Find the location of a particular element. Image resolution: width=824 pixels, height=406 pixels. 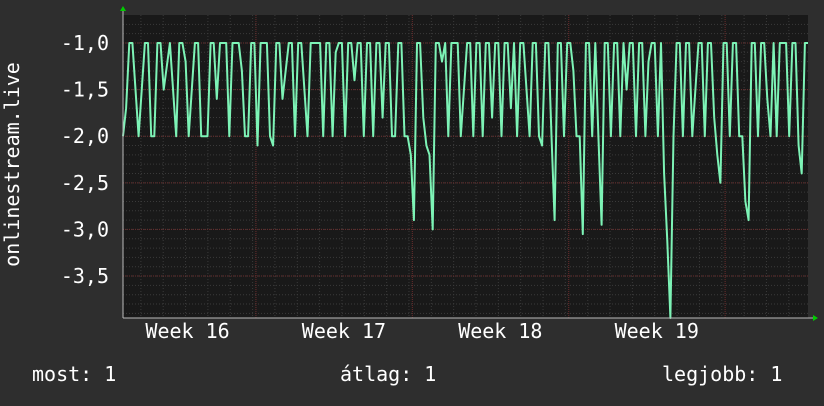

y-tick-label: -1,5 is located at coordinates (85, 90).